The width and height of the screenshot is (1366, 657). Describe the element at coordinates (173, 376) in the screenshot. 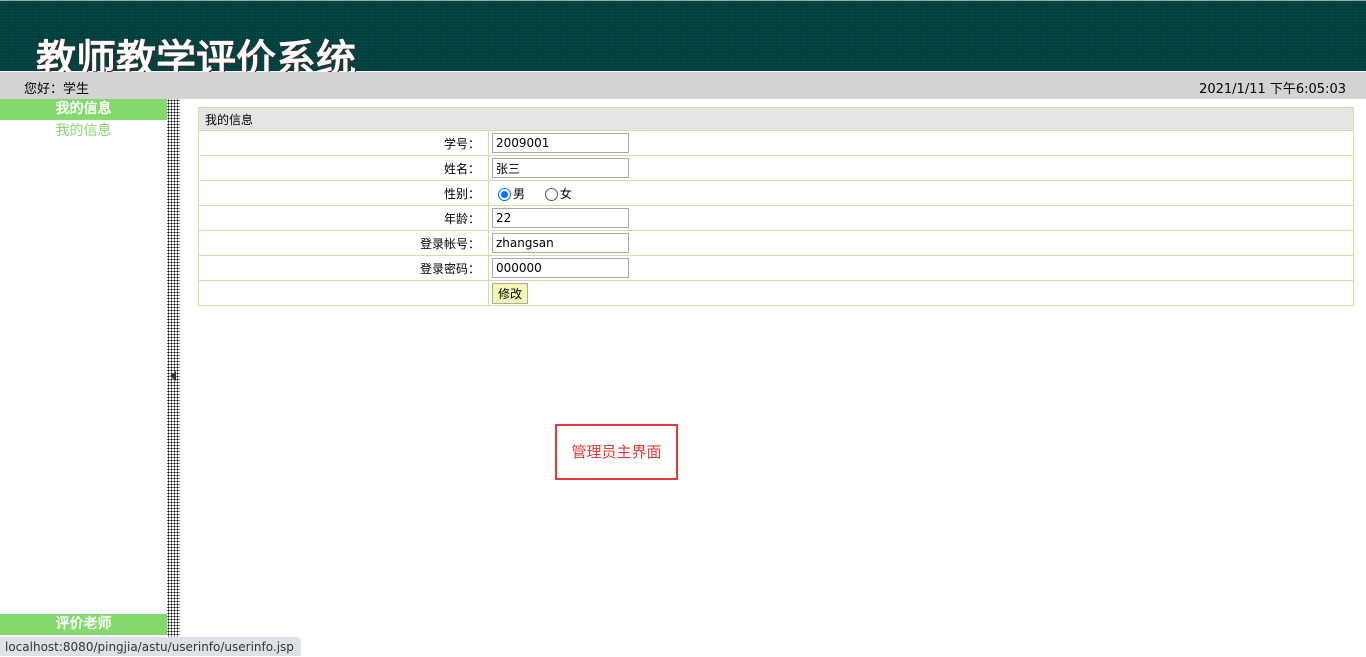

I see `collapse-arrow-icon` at that location.